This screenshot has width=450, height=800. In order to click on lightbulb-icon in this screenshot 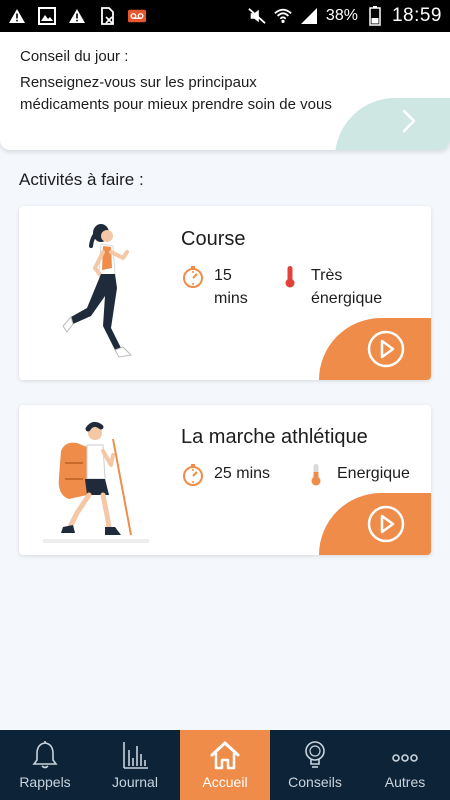, I will do `click(315, 754)`.